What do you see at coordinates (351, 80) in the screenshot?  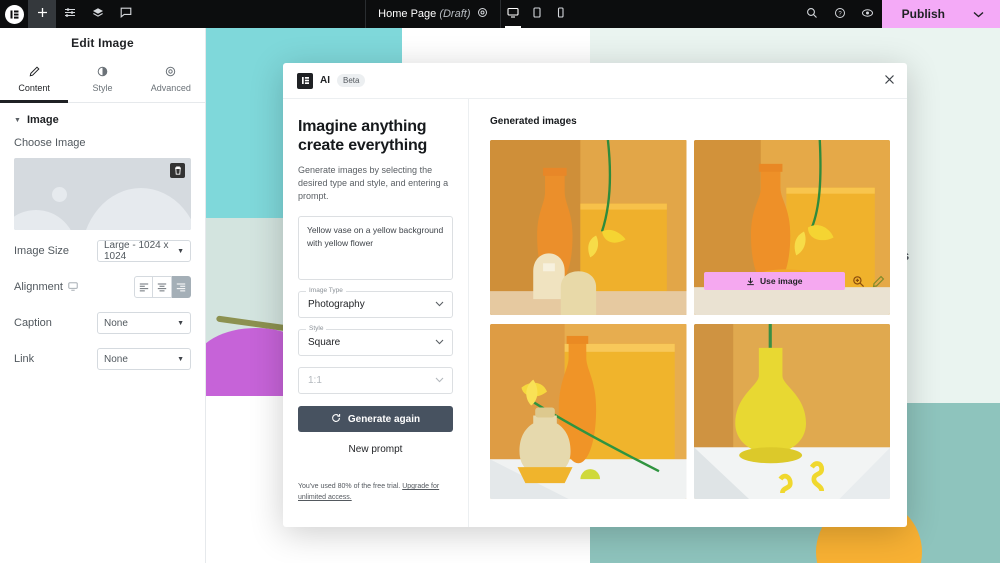 I see `beta-badge: Beta` at bounding box center [351, 80].